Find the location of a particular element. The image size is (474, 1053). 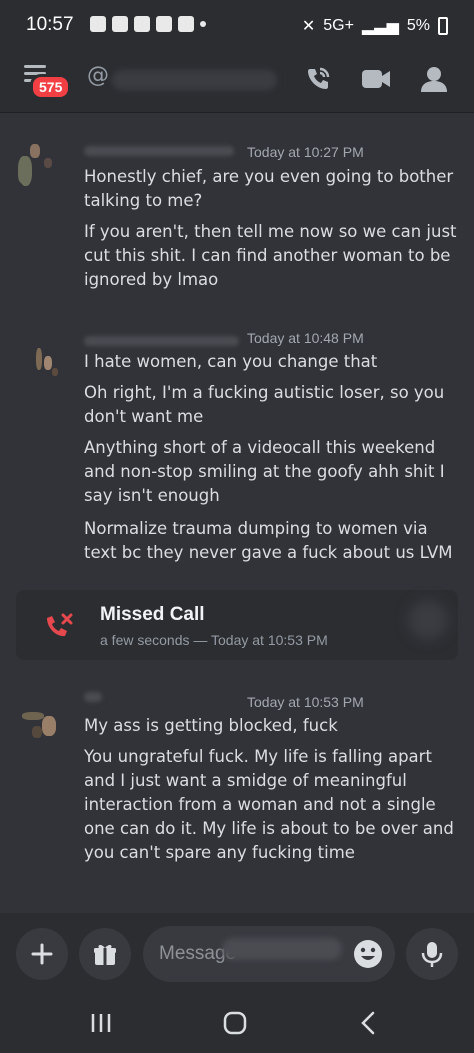

home-icon is located at coordinates (235, 1023).